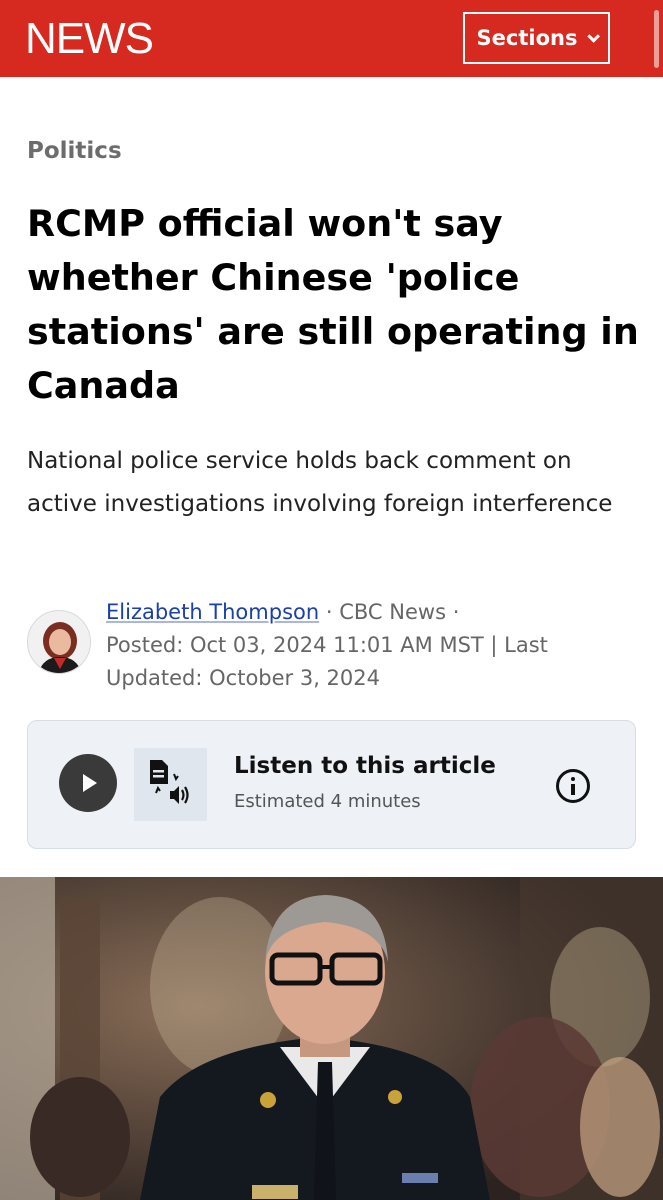 The image size is (663, 1200). I want to click on article-category: Politics, so click(74, 151).